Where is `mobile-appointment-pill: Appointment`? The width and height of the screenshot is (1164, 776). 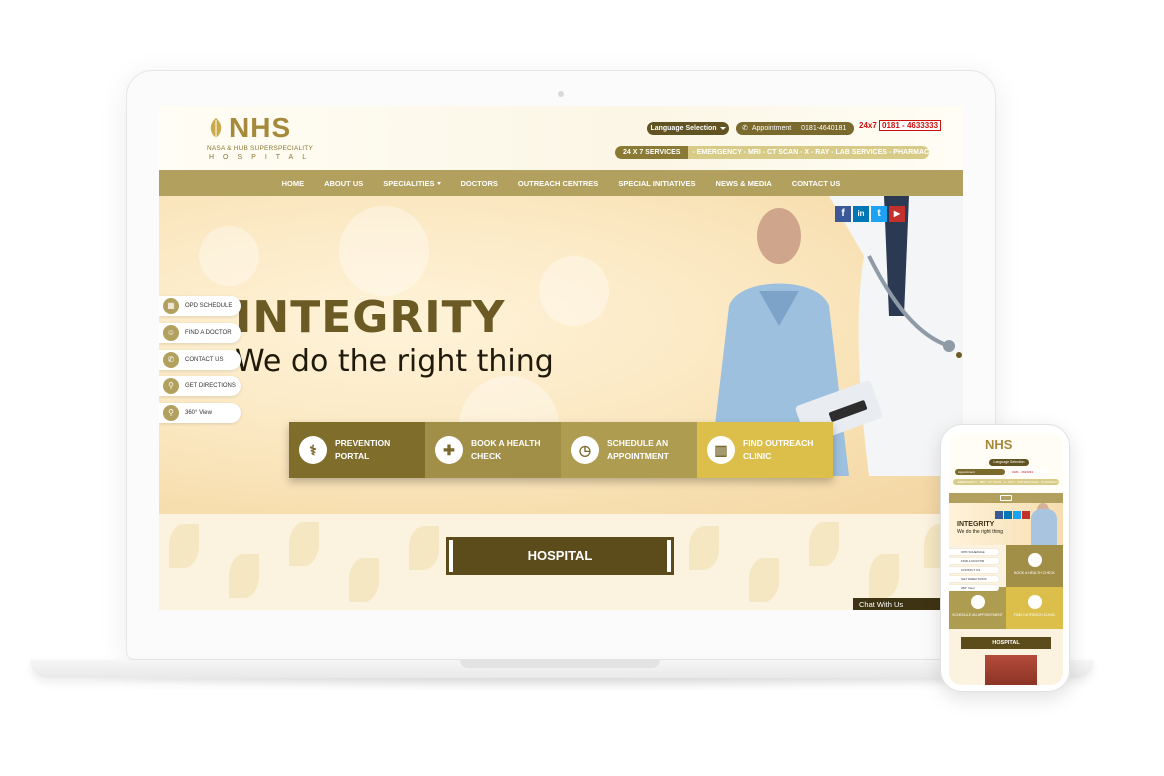
mobile-appointment-pill: Appointment is located at coordinates (980, 472).